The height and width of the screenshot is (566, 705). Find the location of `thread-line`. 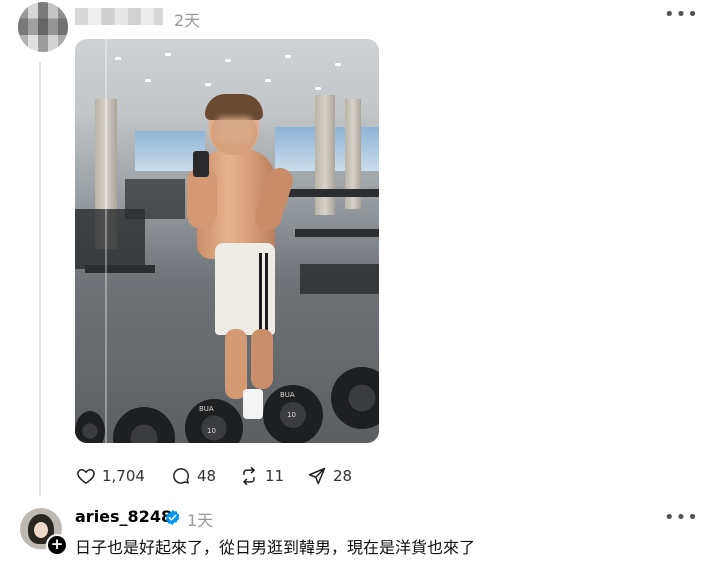

thread-line is located at coordinates (40, 279).